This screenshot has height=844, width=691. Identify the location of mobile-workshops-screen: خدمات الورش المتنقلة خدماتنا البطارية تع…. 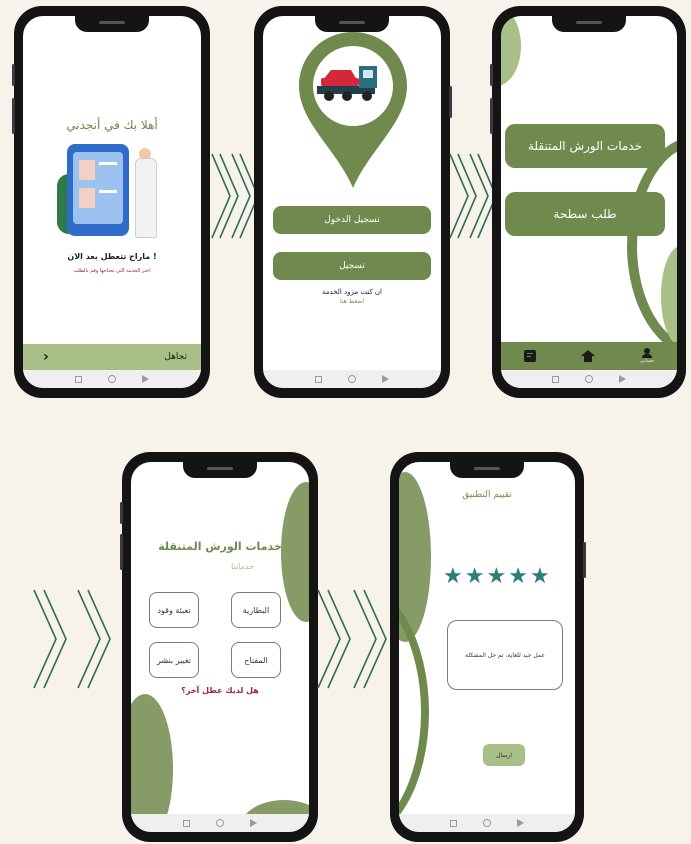
(220, 647).